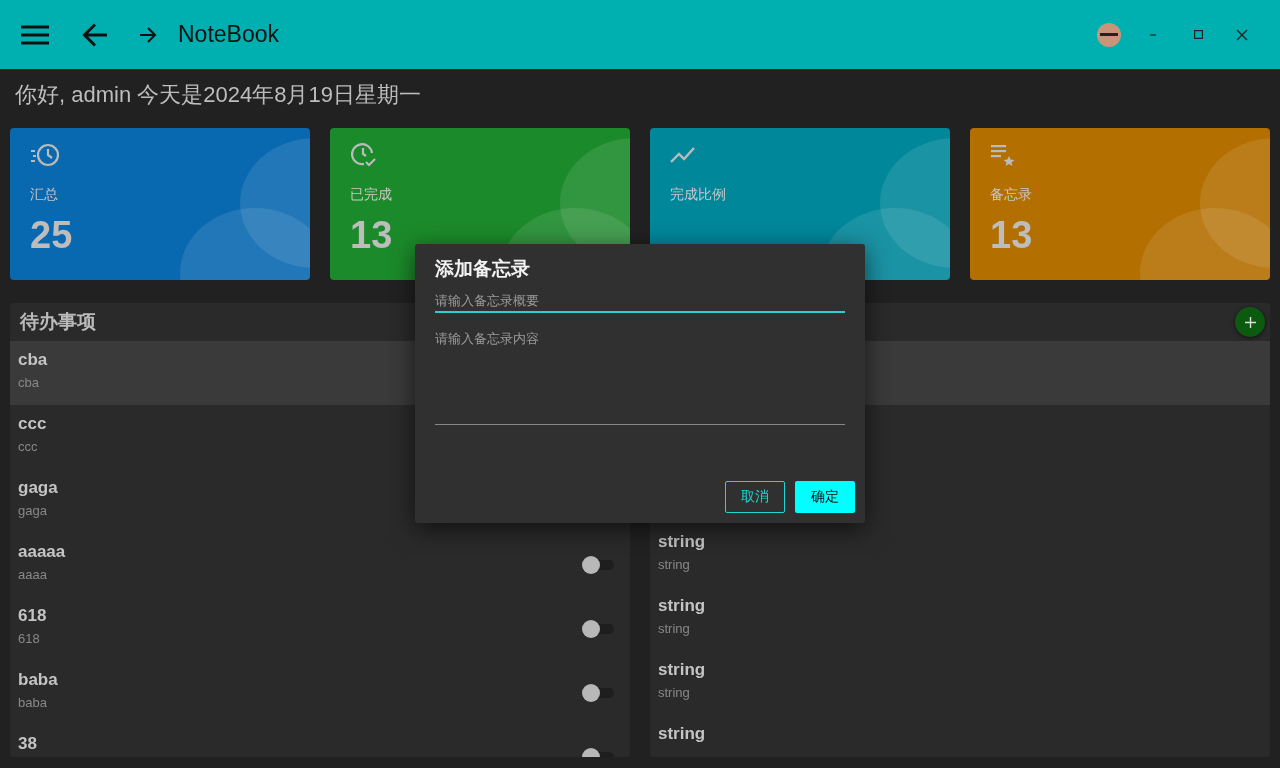  I want to click on app-title: NoteBook, so click(228, 34).